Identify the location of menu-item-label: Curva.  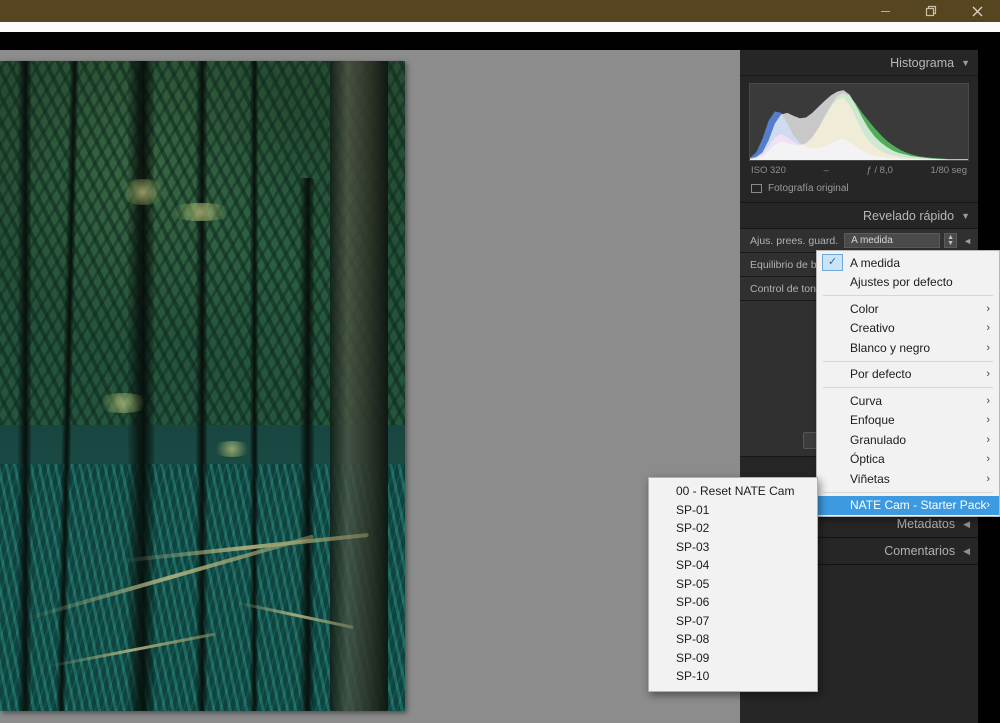
(866, 400).